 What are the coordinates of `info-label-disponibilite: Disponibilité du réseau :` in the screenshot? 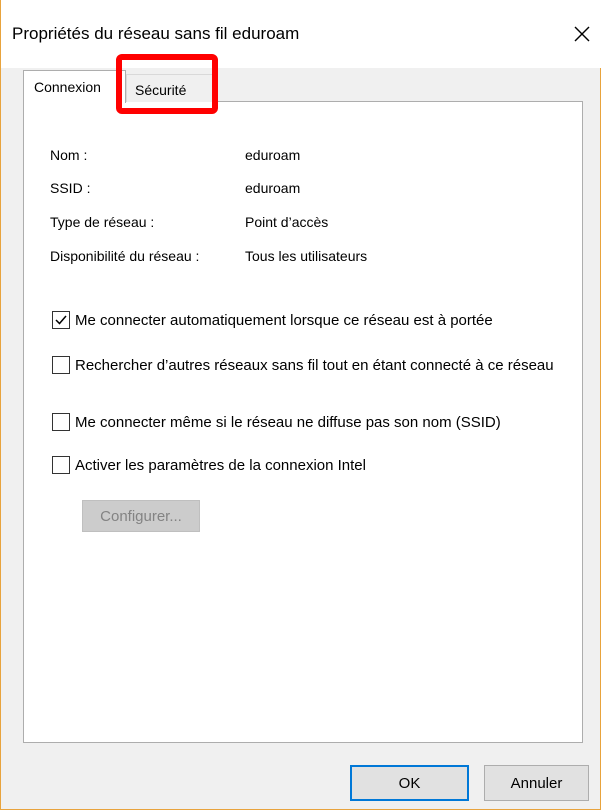 It's located at (125, 256).